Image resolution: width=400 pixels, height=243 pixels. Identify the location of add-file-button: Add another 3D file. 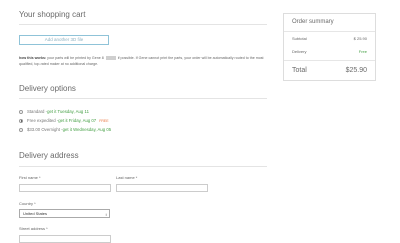
(64, 40).